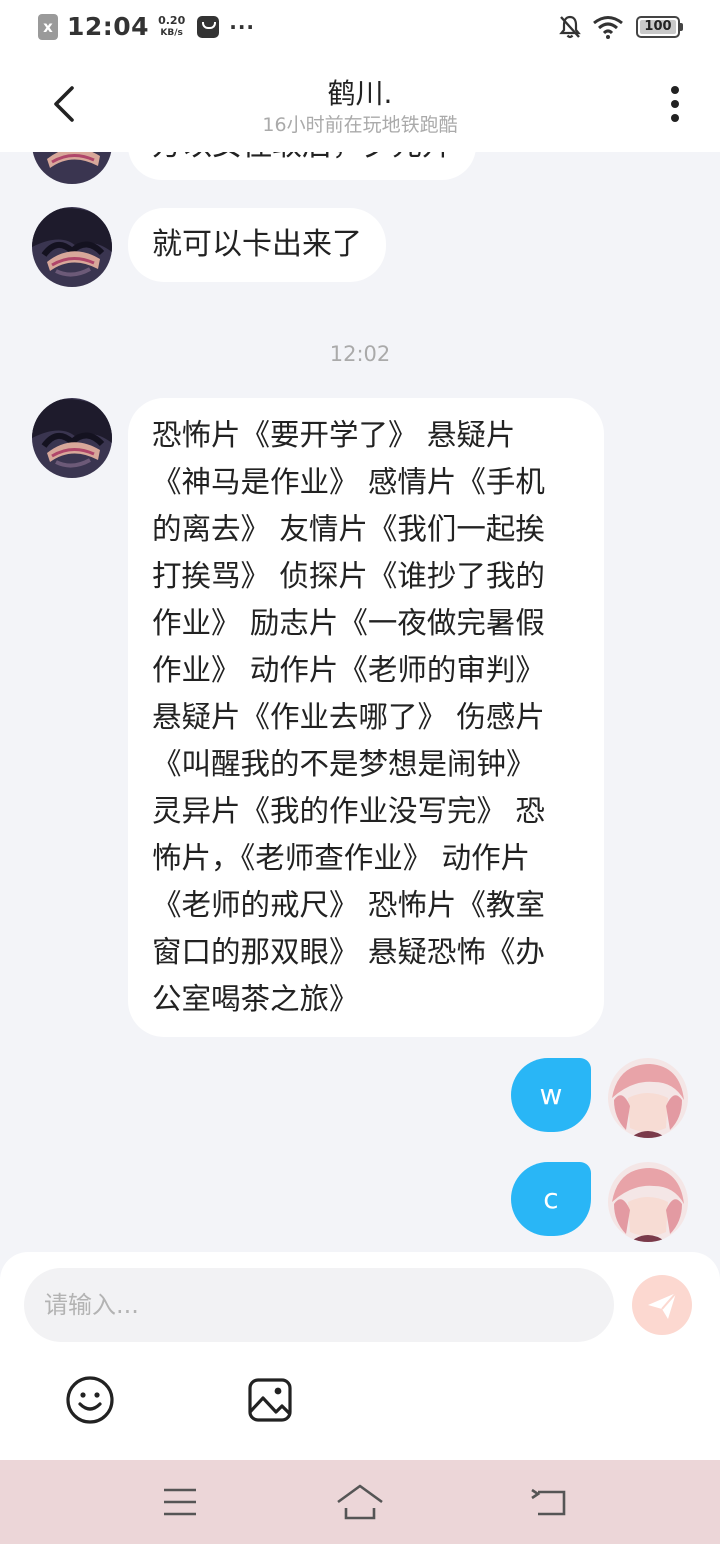  I want to click on system-nav-bar, so click(360, 1502).